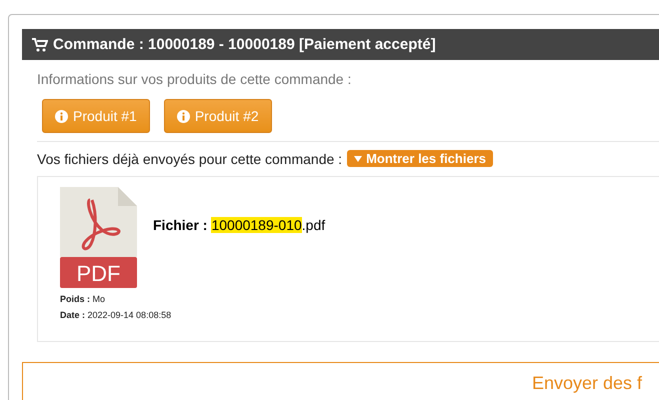 Image resolution: width=659 pixels, height=400 pixels. Describe the element at coordinates (218, 116) in the screenshot. I see `product-button: Produit #2` at that location.